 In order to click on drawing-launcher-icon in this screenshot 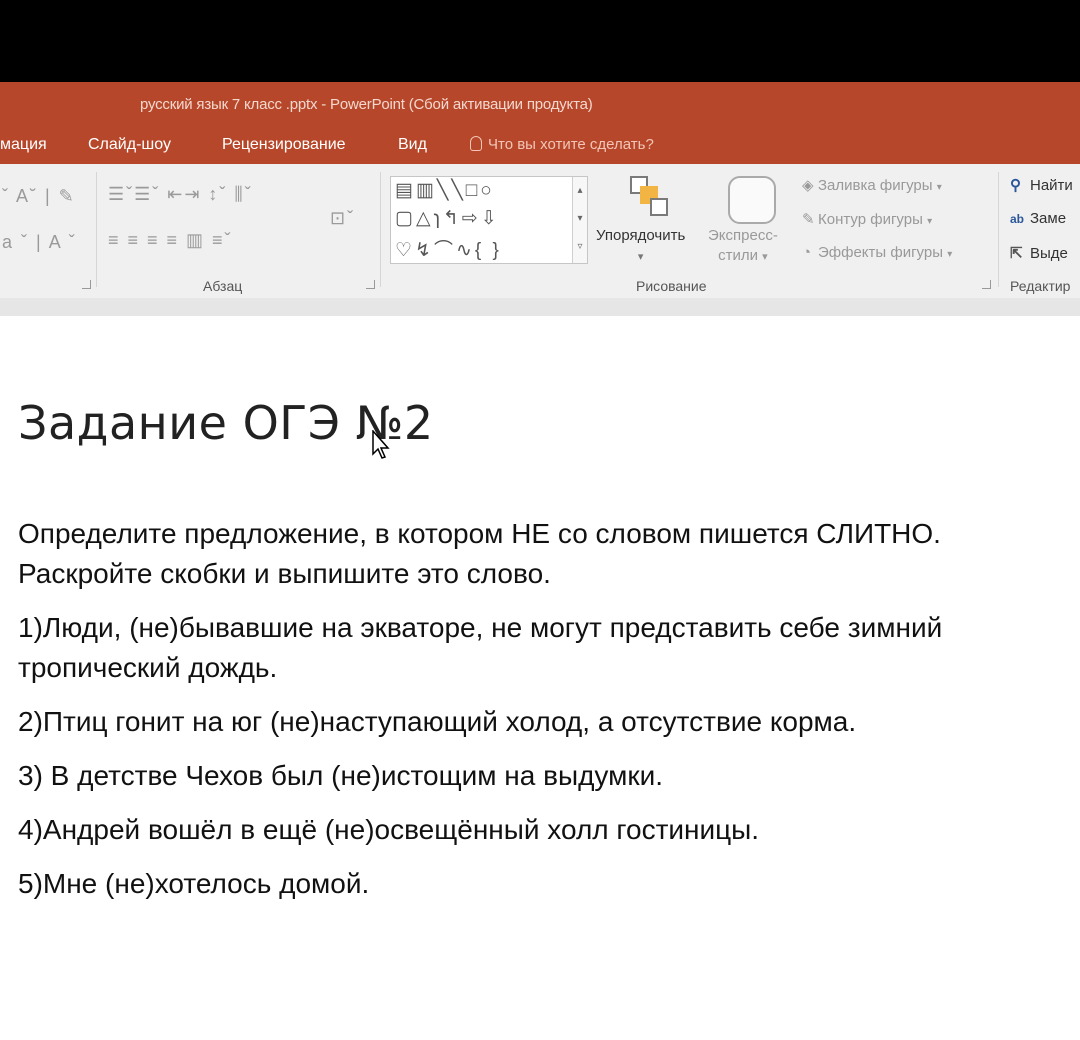, I will do `click(986, 284)`.